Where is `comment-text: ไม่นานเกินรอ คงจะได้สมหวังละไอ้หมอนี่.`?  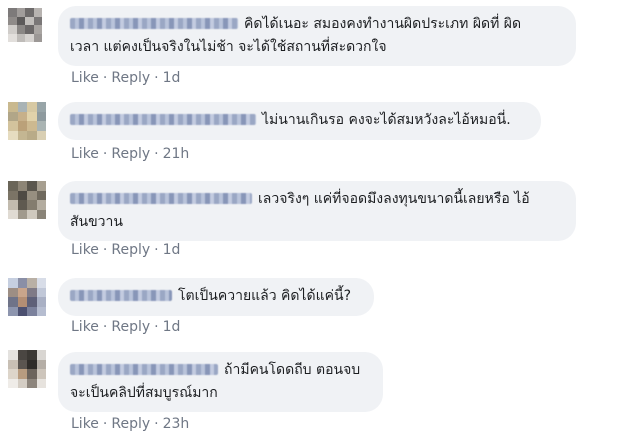 comment-text: ไม่นานเกินรอ คงจะได้สมหวังละไอ้หมอนี่. is located at coordinates (386, 120).